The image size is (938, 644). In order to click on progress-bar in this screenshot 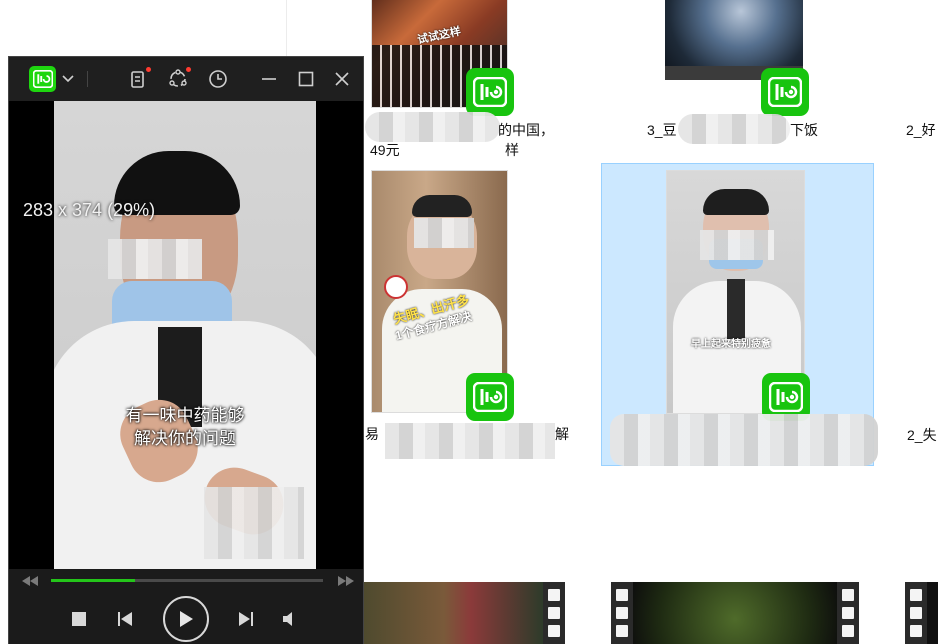, I will do `click(187, 580)`.